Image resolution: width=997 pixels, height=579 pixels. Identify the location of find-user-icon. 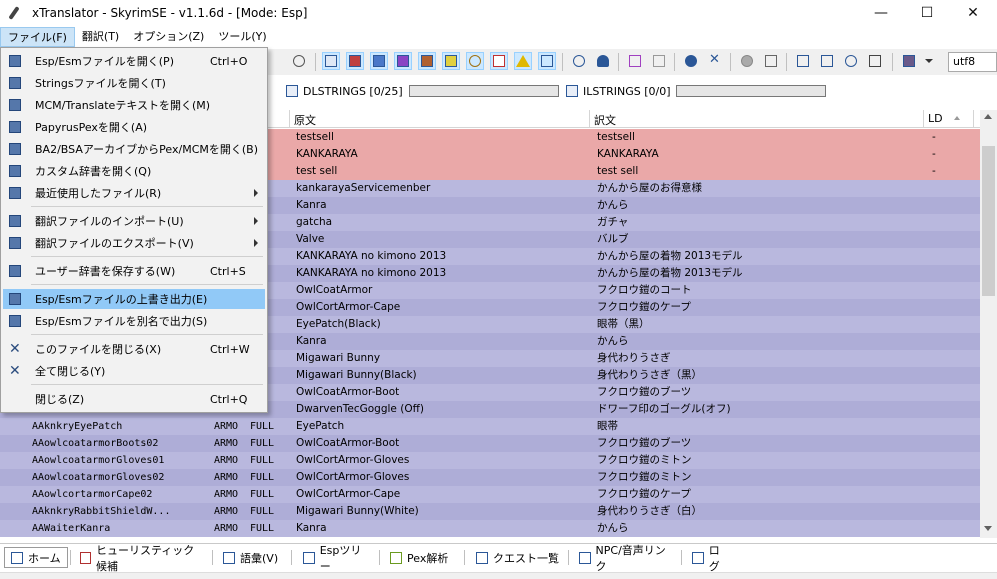
(851, 61).